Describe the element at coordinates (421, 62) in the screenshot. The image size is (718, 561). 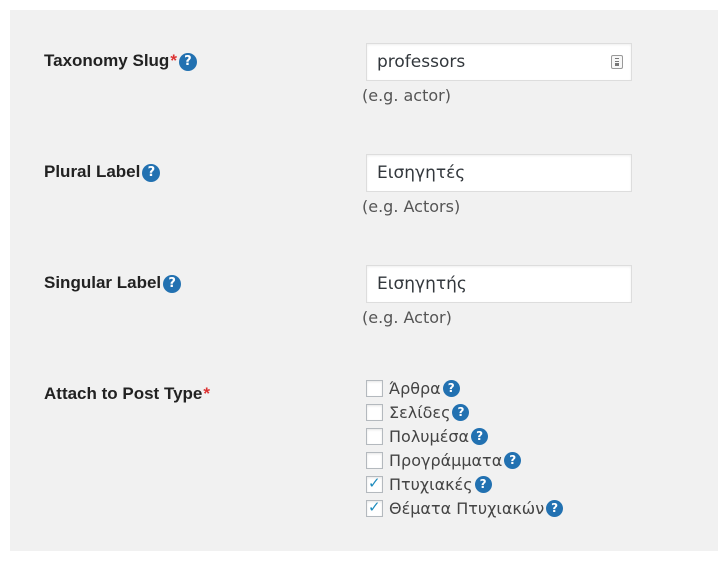
I see `taxonomy-slug-value: professors` at that location.